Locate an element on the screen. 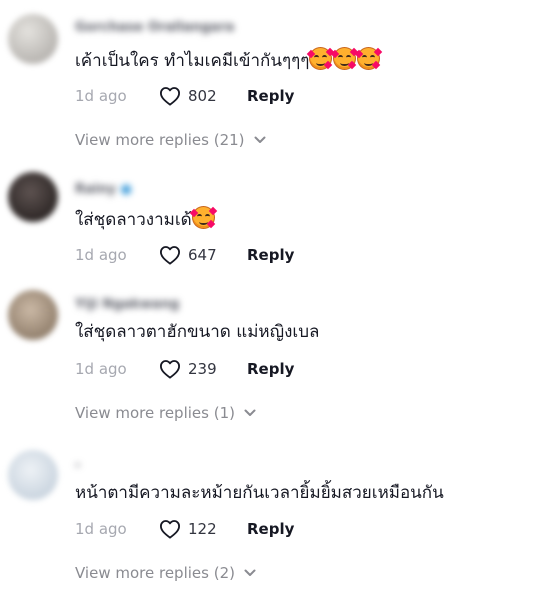 This screenshot has width=542, height=591. comment-username: Rainy ● is located at coordinates (103, 189).